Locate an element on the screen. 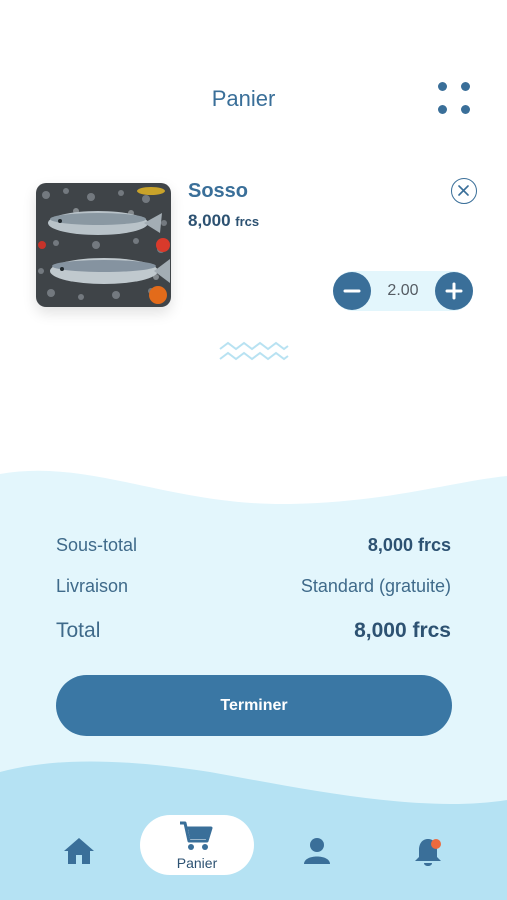  product-price: 8,000 frcs is located at coordinates (223, 221).